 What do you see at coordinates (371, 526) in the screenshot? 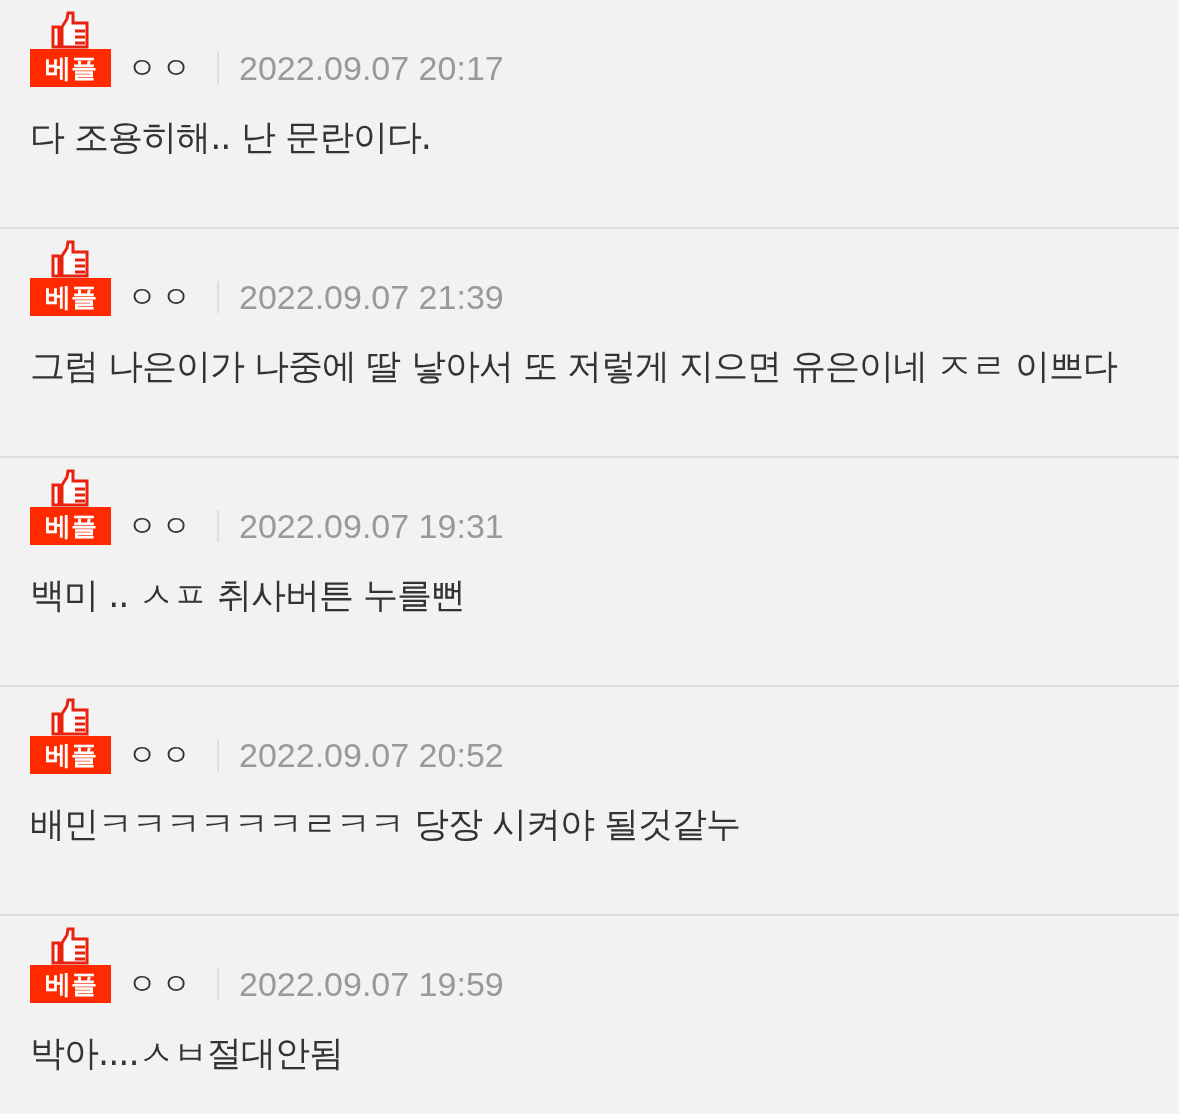
I see `comment-date: 2022.09.07 19:31` at bounding box center [371, 526].